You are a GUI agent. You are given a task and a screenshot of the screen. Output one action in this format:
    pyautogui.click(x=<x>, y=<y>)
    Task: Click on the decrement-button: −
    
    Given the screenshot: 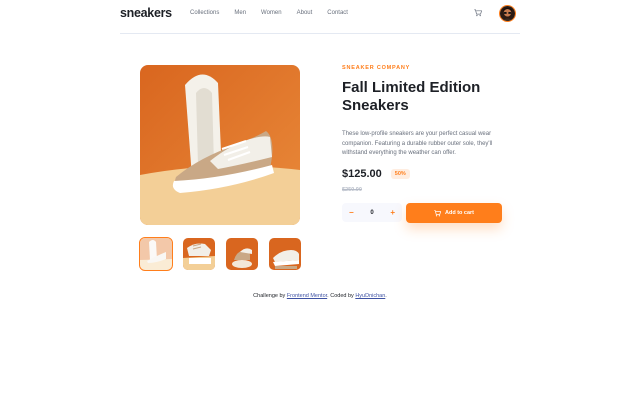 What is the action you would take?
    pyautogui.click(x=351, y=212)
    